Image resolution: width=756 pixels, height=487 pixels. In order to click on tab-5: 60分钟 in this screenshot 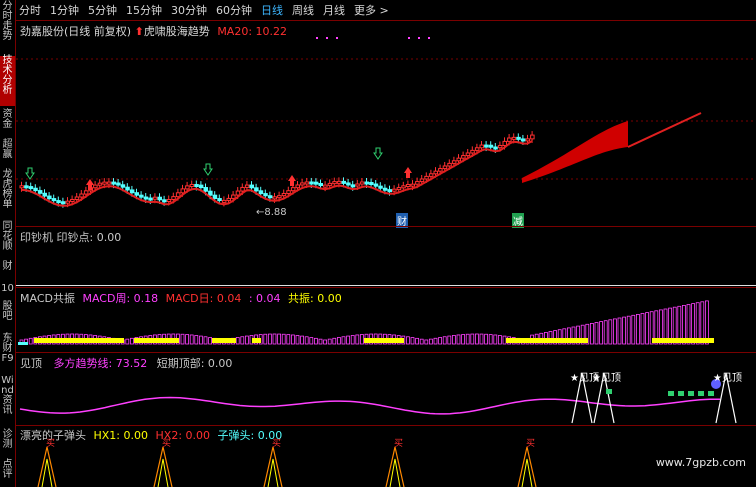, I will do `click(234, 10)`.